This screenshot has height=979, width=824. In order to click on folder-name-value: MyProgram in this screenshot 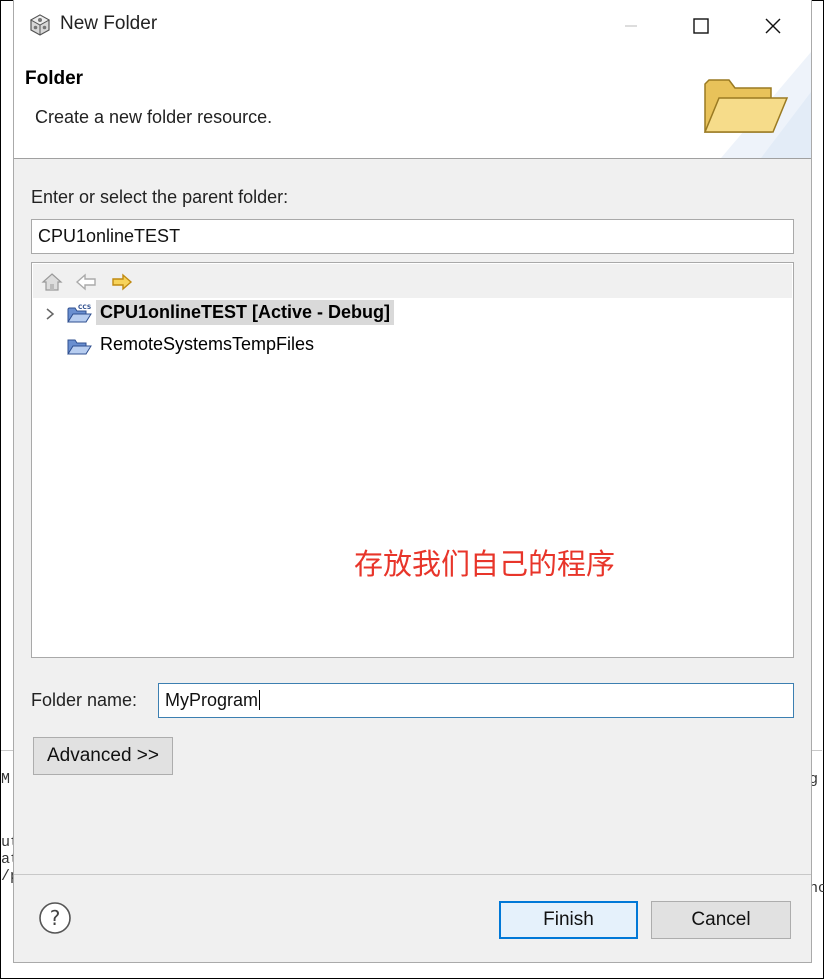, I will do `click(212, 700)`.